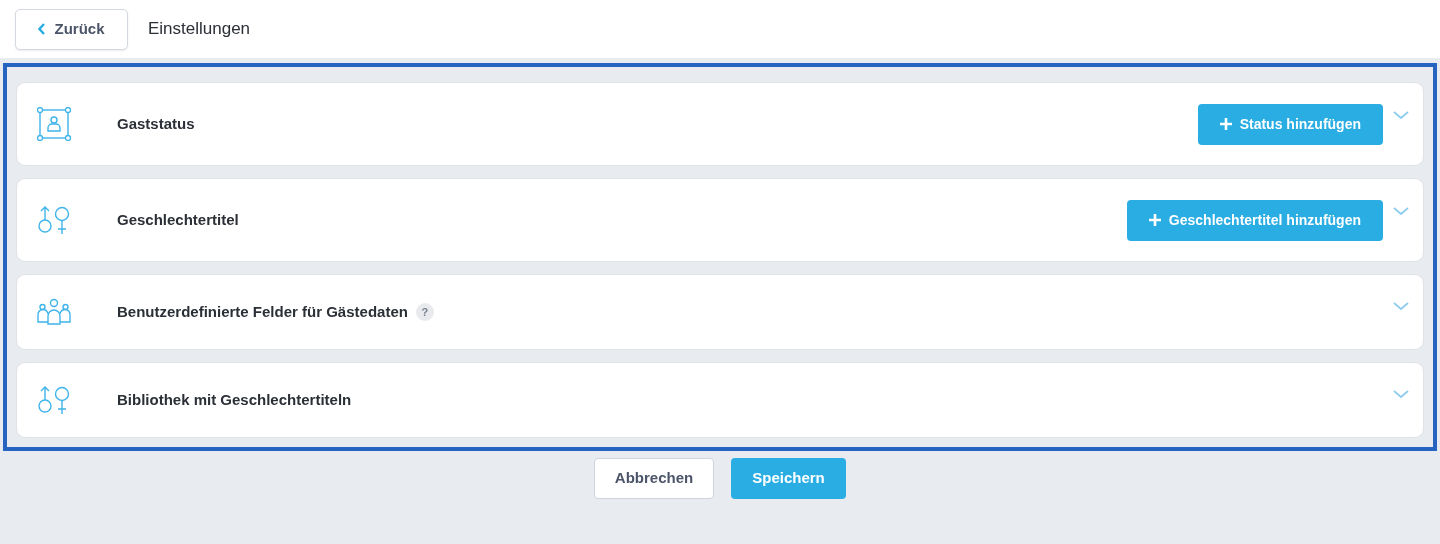 Image resolution: width=1440 pixels, height=544 pixels. Describe the element at coordinates (178, 219) in the screenshot. I see `panel-title: Geschlechtertitel` at that location.